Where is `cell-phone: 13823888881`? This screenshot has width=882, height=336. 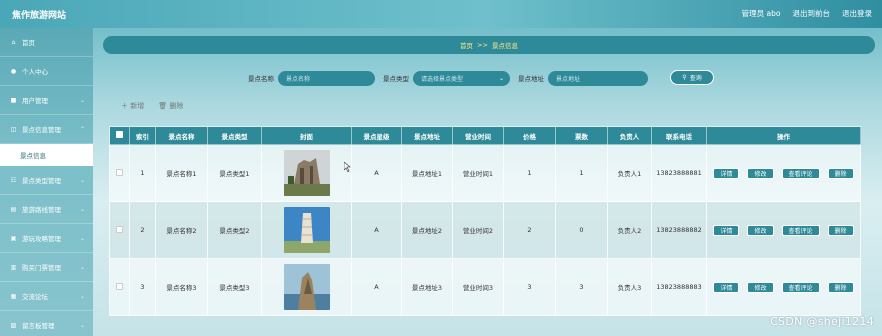
cell-phone: 13823888881 is located at coordinates (679, 173).